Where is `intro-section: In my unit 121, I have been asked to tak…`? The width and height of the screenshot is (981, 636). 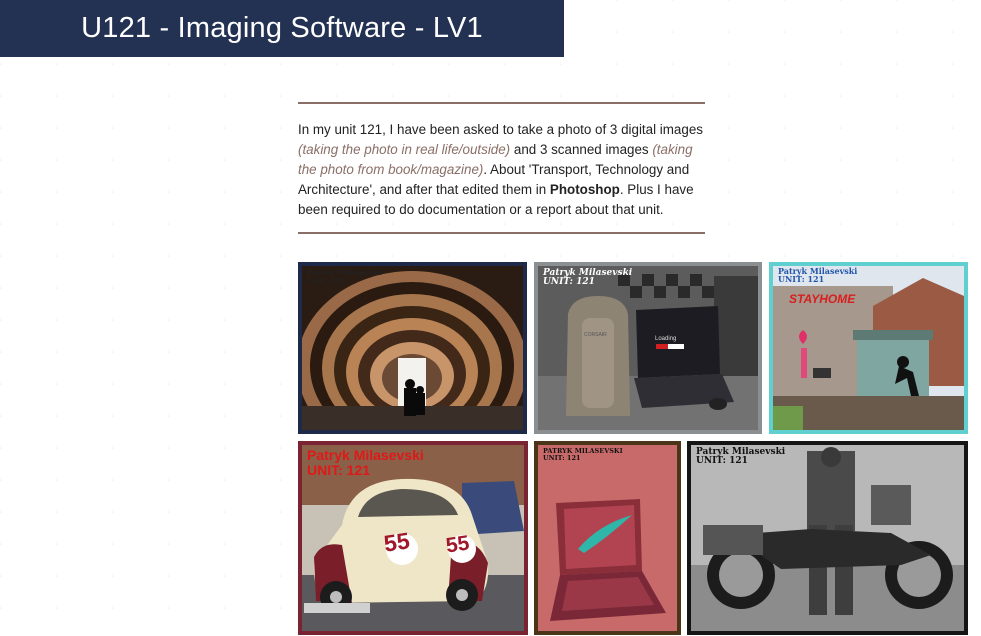 intro-section: In my unit 121, I have been asked to tak… is located at coordinates (501, 168).